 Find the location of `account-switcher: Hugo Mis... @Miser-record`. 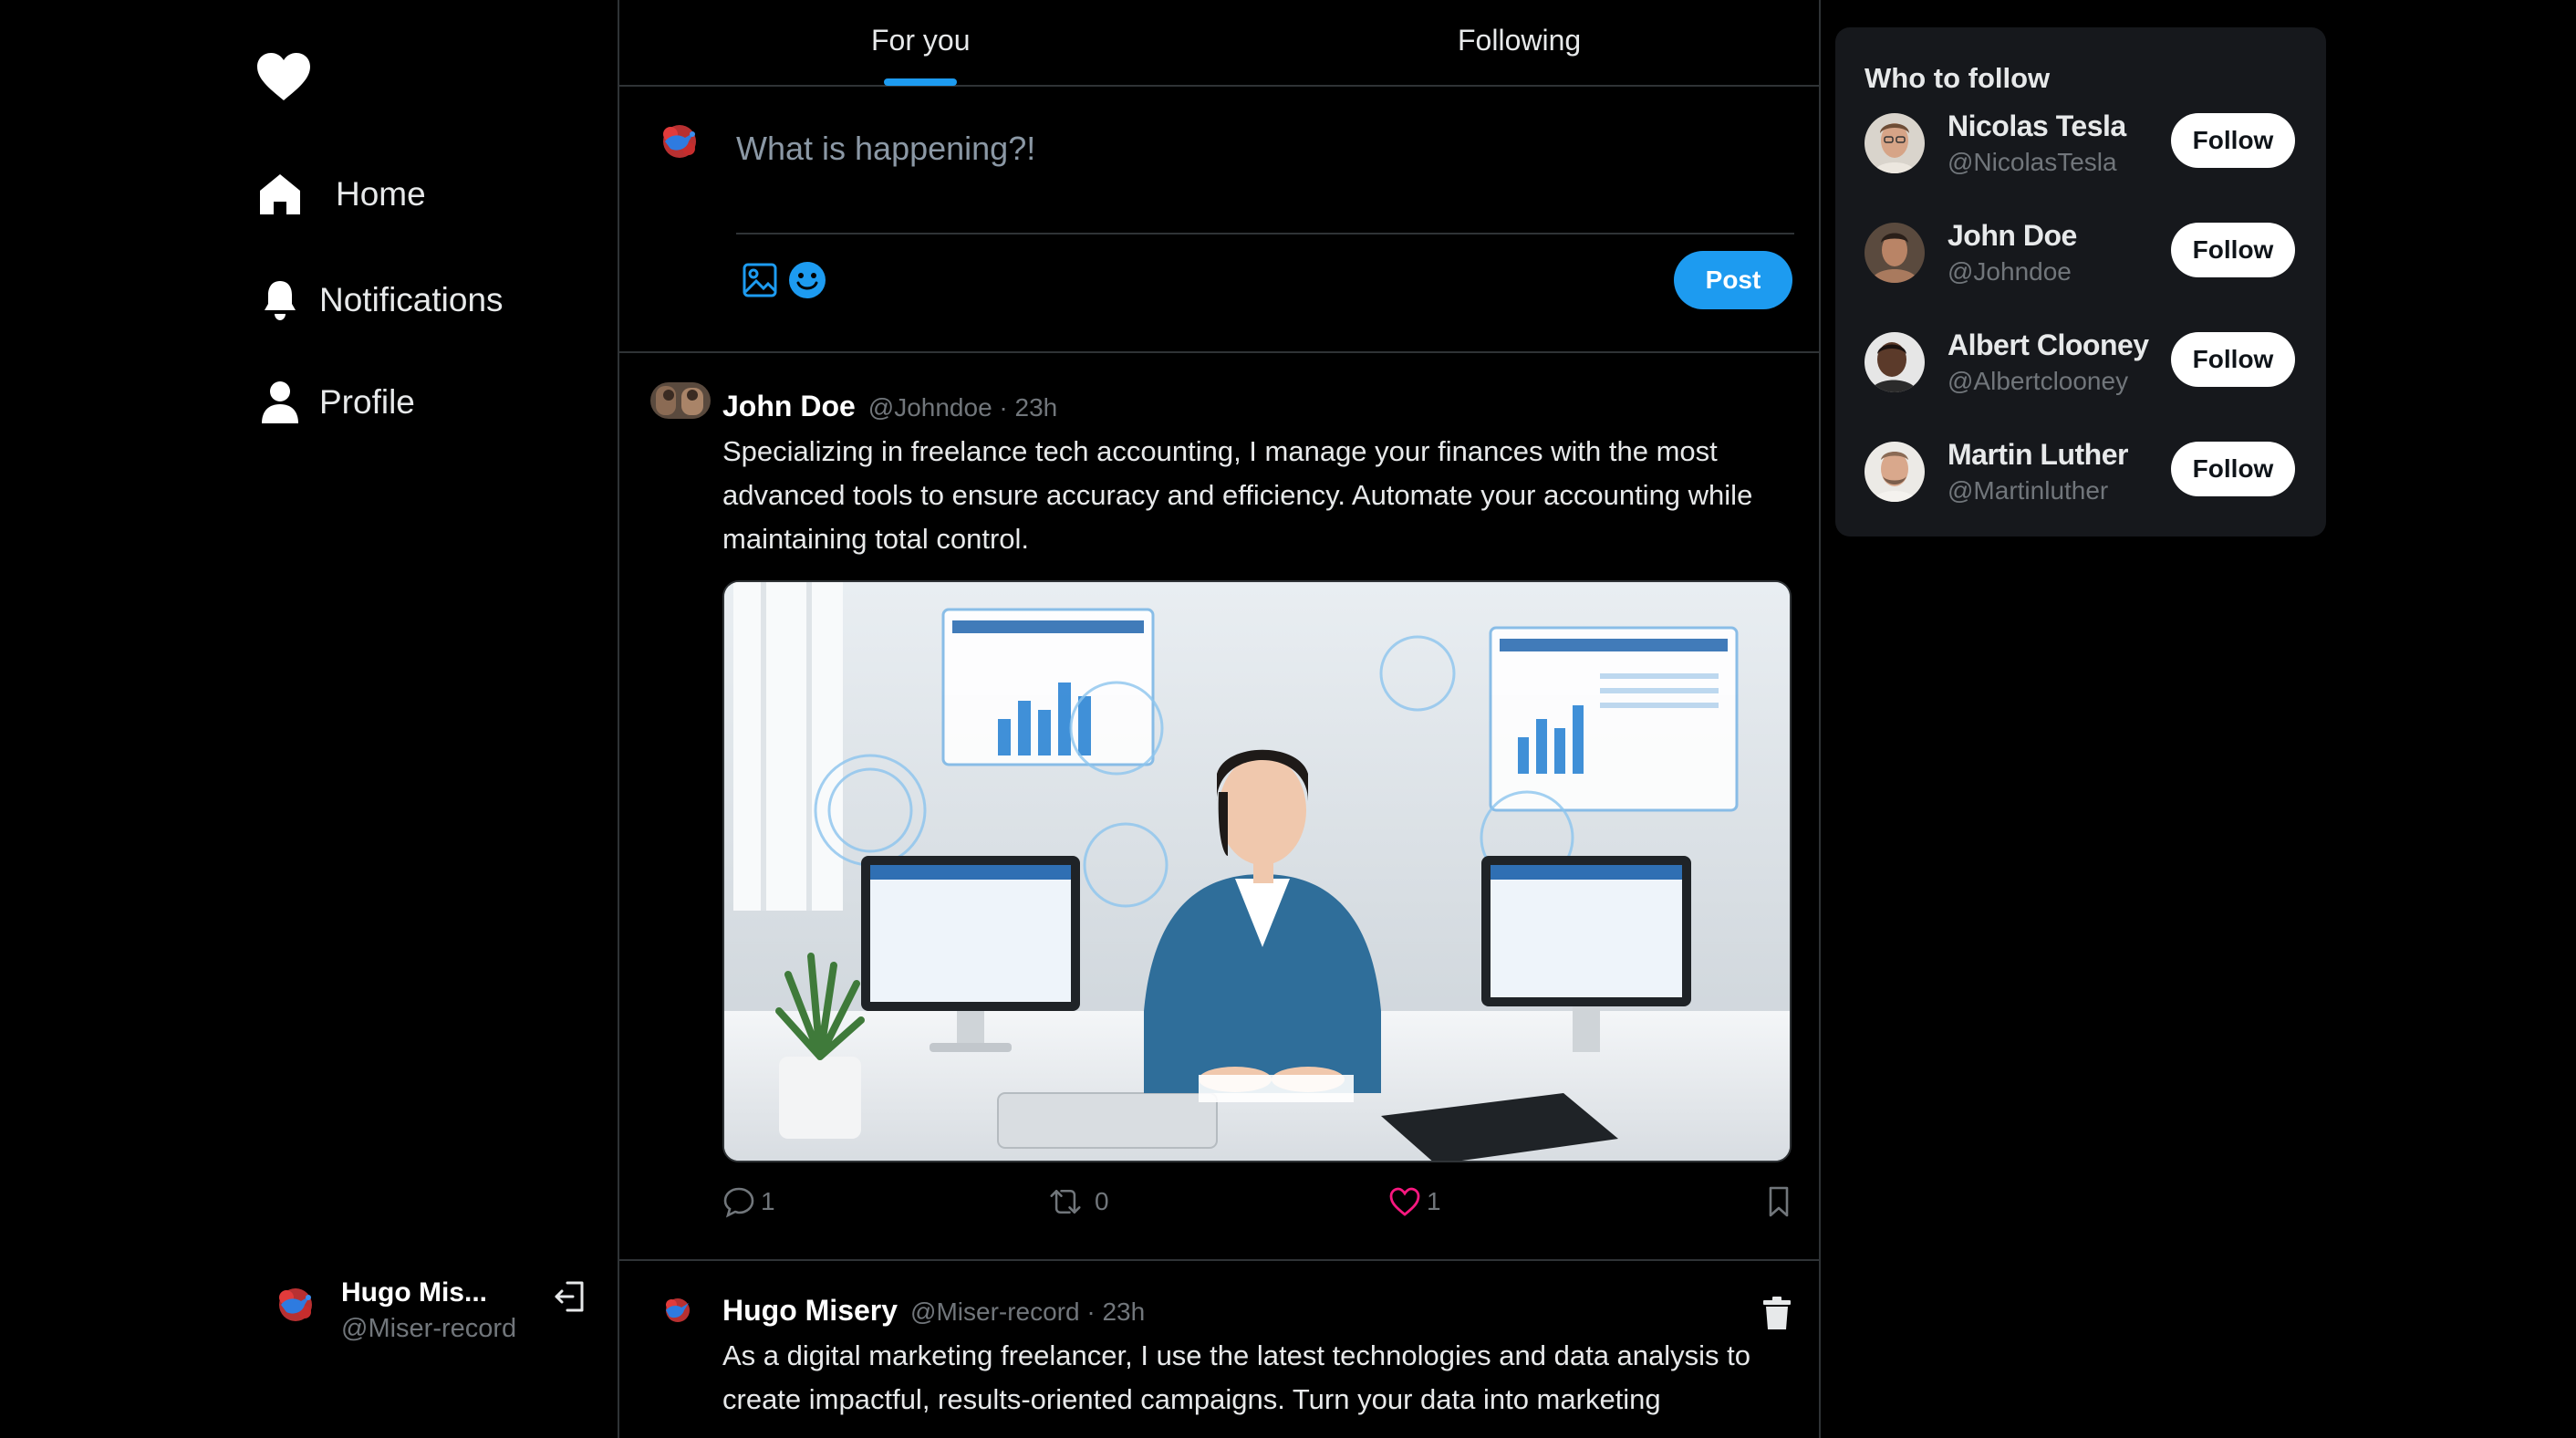

account-switcher: Hugo Mis... @Miser-record is located at coordinates (432, 1319).